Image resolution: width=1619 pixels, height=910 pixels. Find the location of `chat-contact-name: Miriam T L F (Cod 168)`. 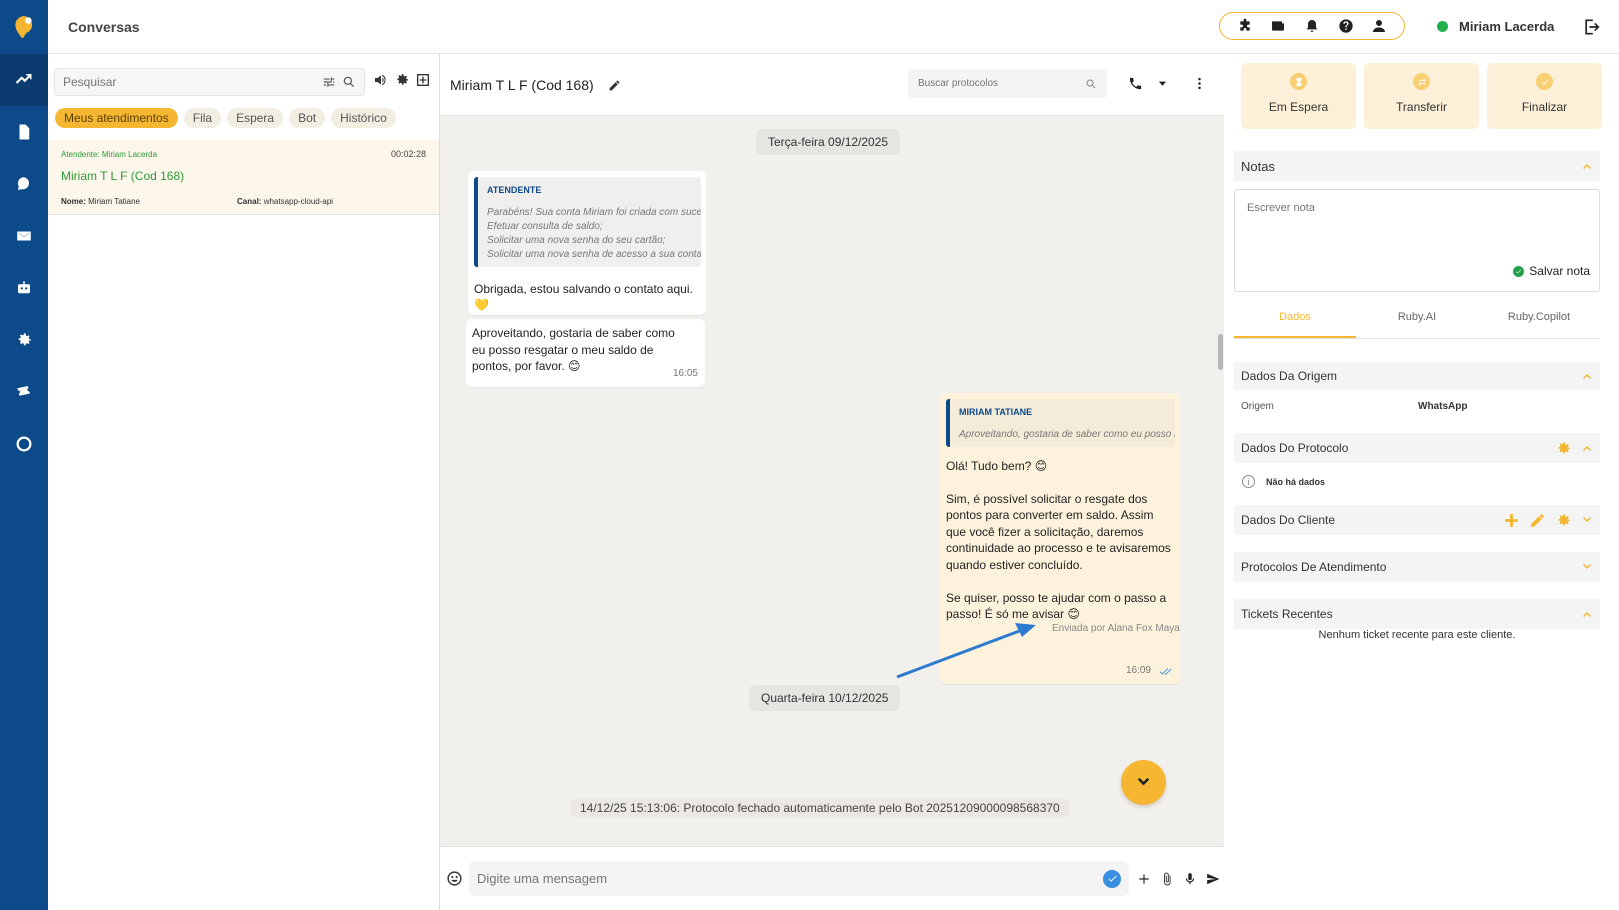

chat-contact-name: Miriam T L F (Cod 168) is located at coordinates (522, 85).